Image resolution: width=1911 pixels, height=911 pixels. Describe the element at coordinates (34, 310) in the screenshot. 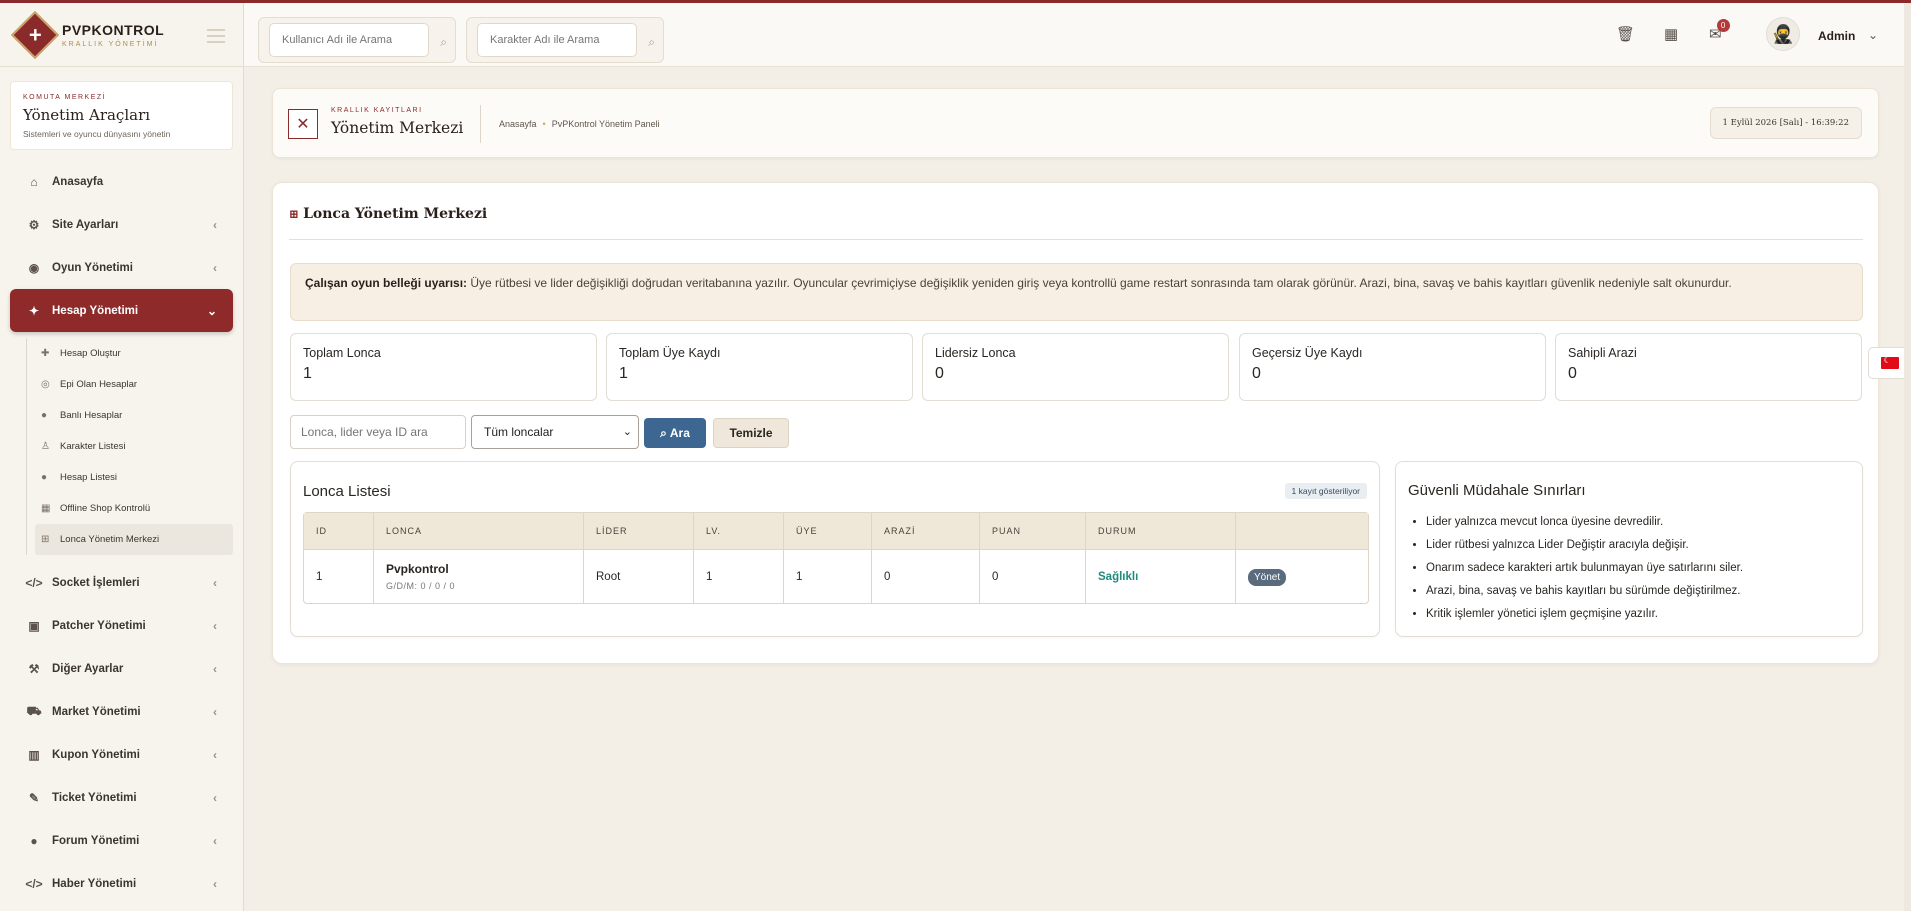

I see `users-icon: ✦` at that location.